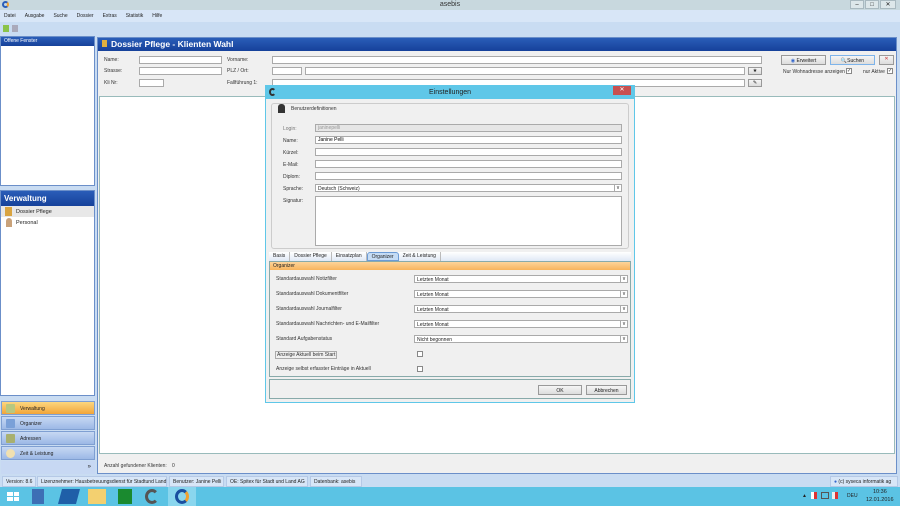 The width and height of the screenshot is (900, 506). What do you see at coordinates (152, 496) in the screenshot?
I see `asebis-taskbar-icon` at bounding box center [152, 496].